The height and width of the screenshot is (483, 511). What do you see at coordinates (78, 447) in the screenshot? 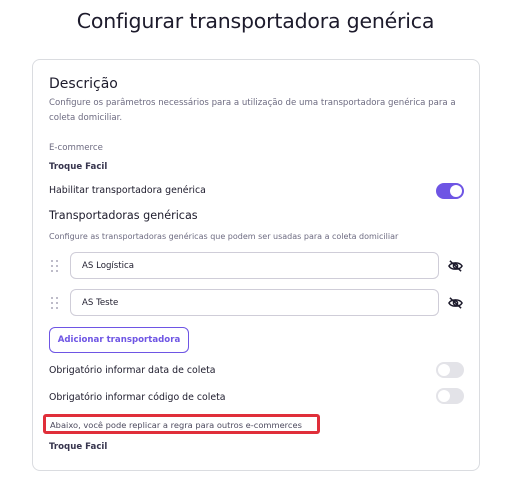
I see `replicate-ecommerce-value: Troque Facil` at bounding box center [78, 447].